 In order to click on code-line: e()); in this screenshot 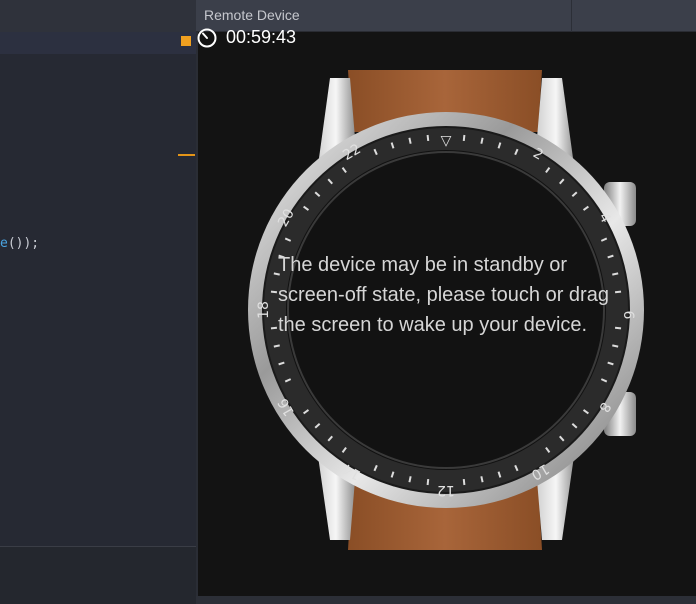, I will do `click(19, 243)`.